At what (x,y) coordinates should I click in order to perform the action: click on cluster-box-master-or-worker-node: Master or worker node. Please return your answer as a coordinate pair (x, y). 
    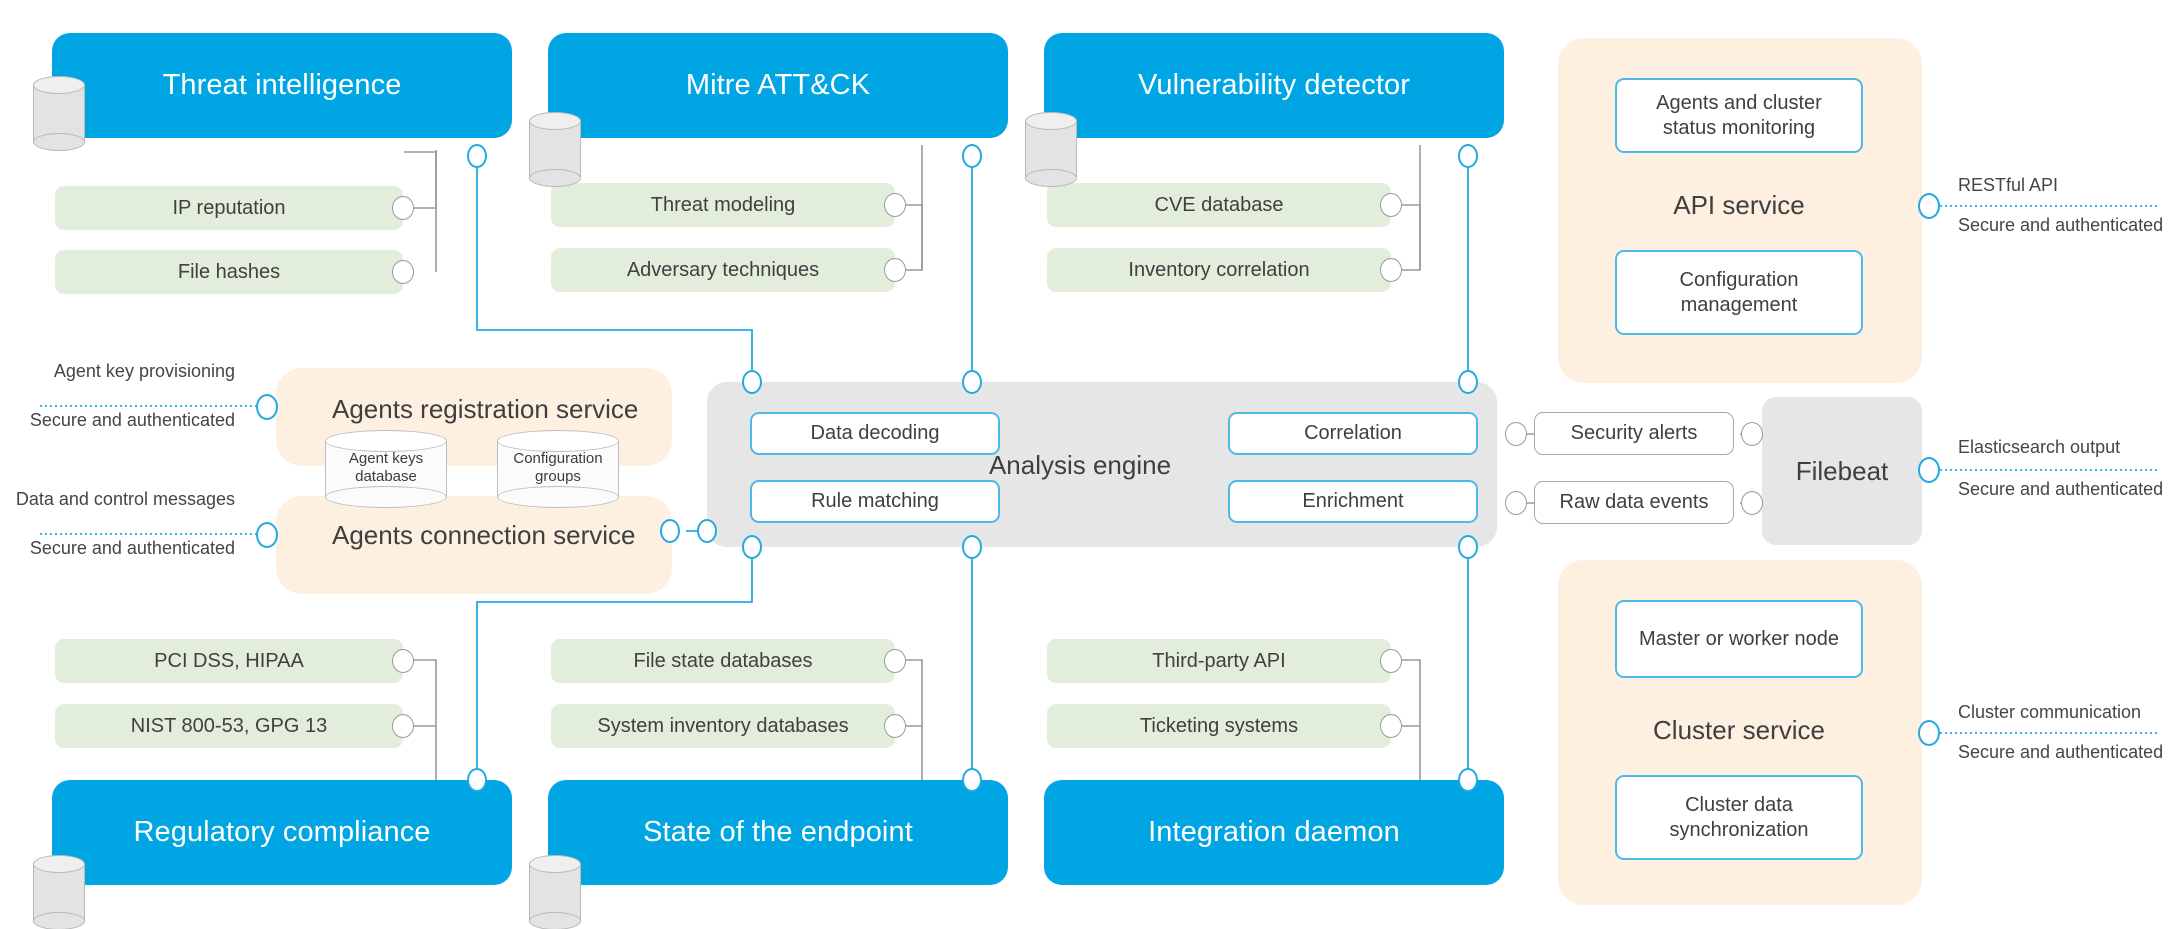
    Looking at the image, I should click on (1739, 639).